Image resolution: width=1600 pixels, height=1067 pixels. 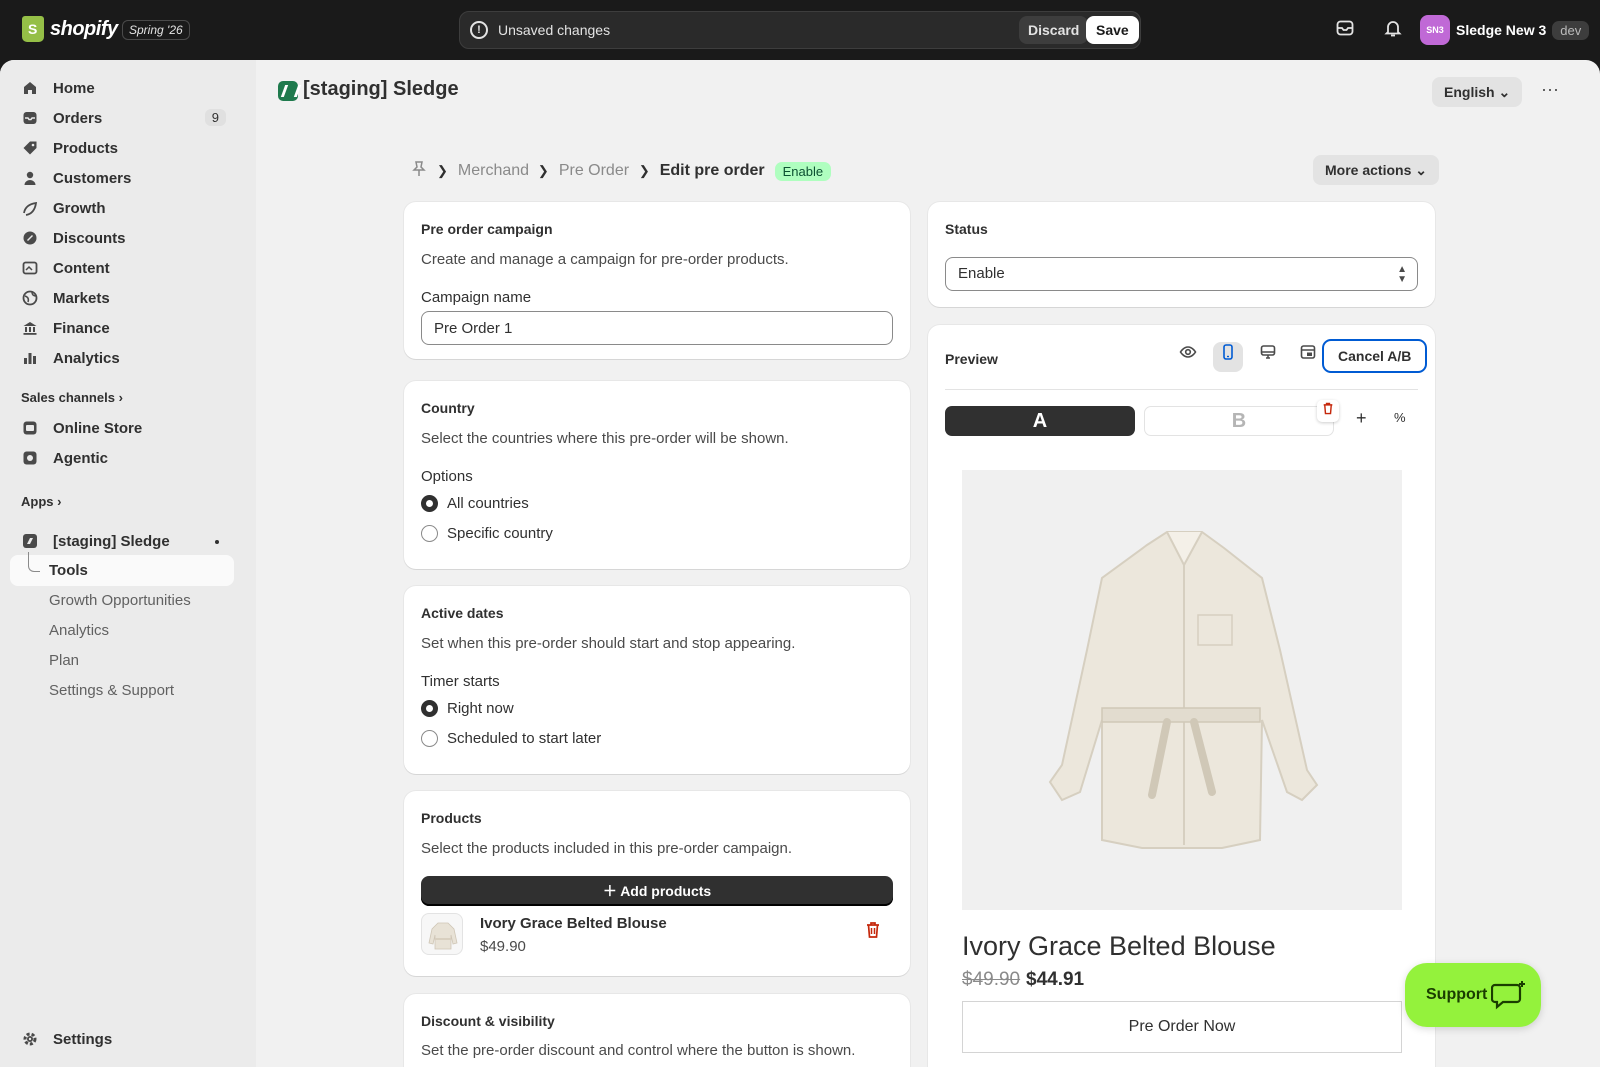 What do you see at coordinates (475, 503) in the screenshot?
I see `radio-all-countries: All countries` at bounding box center [475, 503].